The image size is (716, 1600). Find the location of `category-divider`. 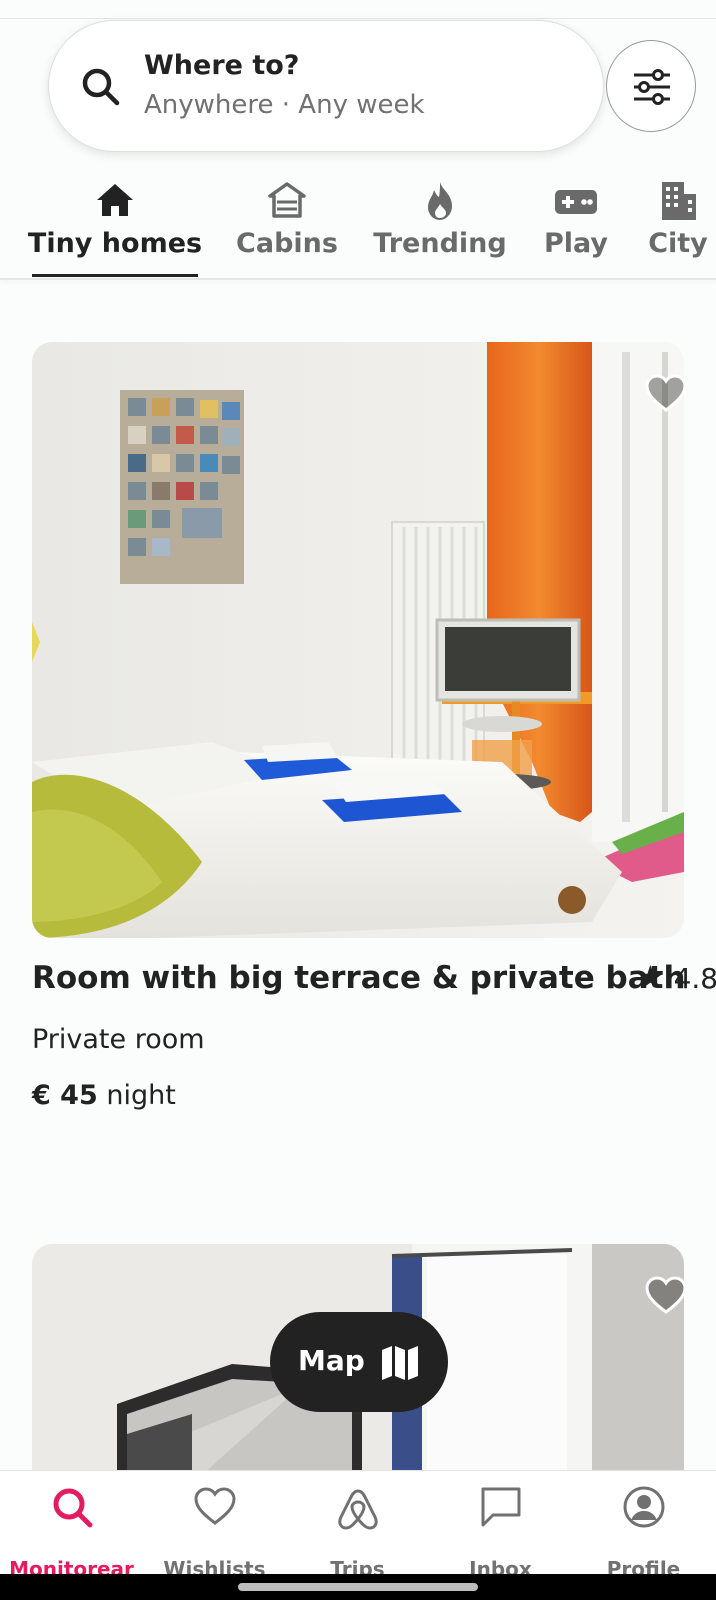

category-divider is located at coordinates (358, 279).